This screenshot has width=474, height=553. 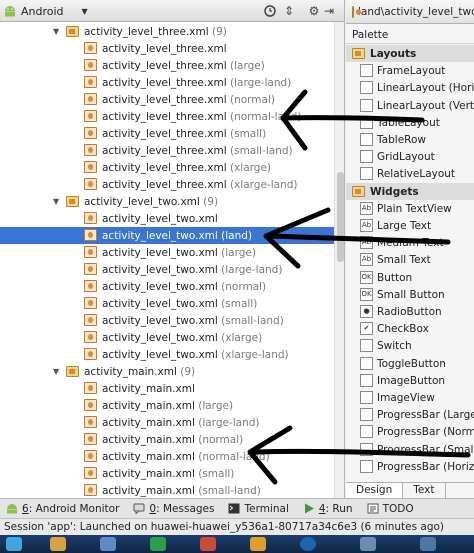 What do you see at coordinates (167, 116) in the screenshot?
I see `tree-file-row: activity_level_three.xml (normal-land)` at bounding box center [167, 116].